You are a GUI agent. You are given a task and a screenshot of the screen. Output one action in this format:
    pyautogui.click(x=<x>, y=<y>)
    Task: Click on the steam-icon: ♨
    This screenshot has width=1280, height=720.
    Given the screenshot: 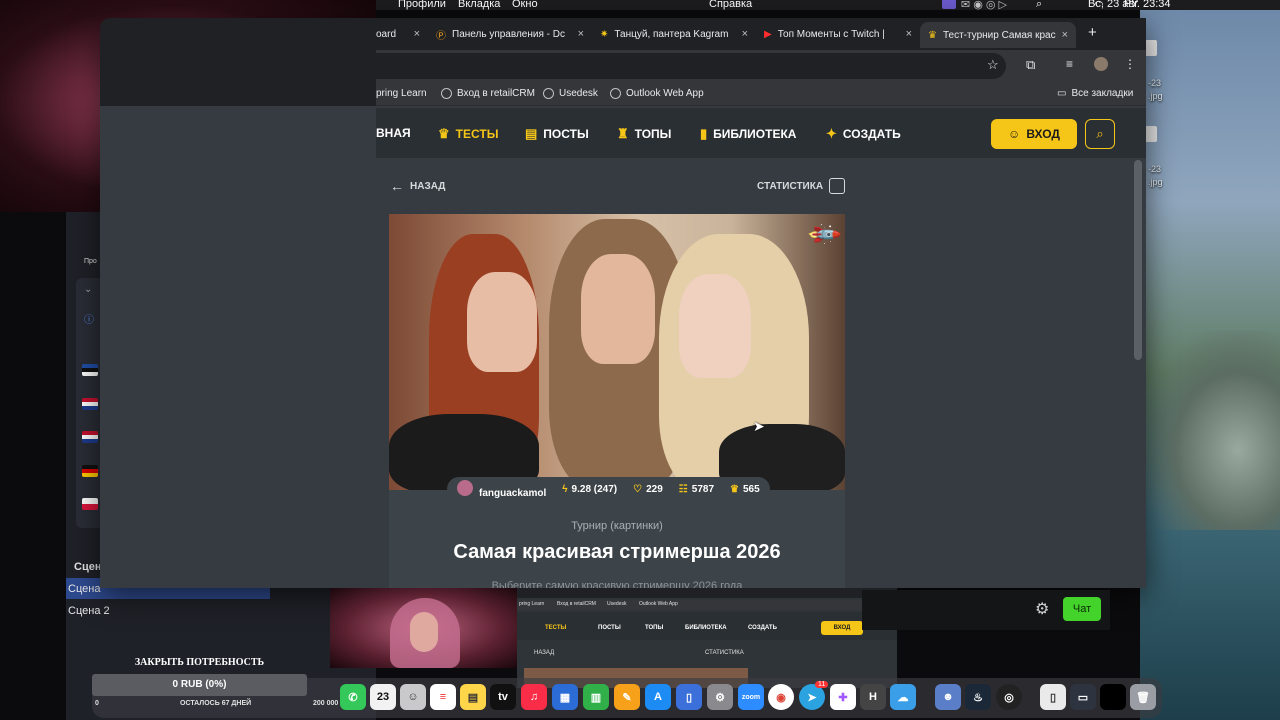 What is the action you would take?
    pyautogui.click(x=978, y=697)
    